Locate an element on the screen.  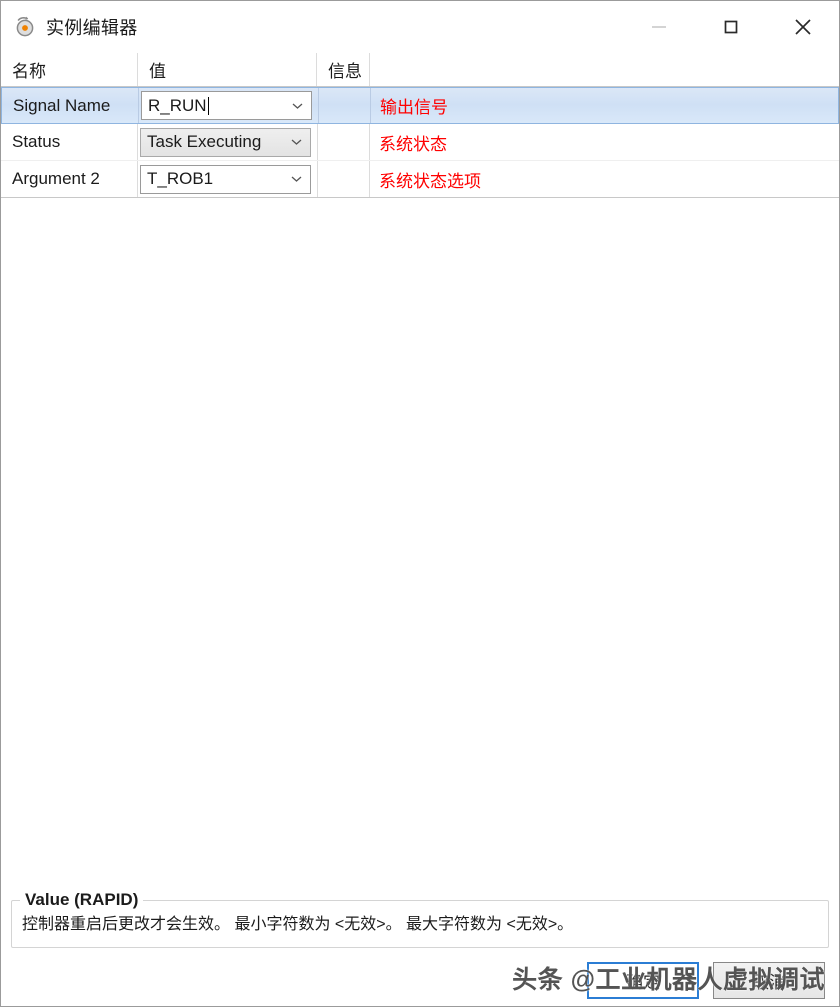
table-row: Signal Name R_RUN 输出信号 is located at coordinates (420, 105).